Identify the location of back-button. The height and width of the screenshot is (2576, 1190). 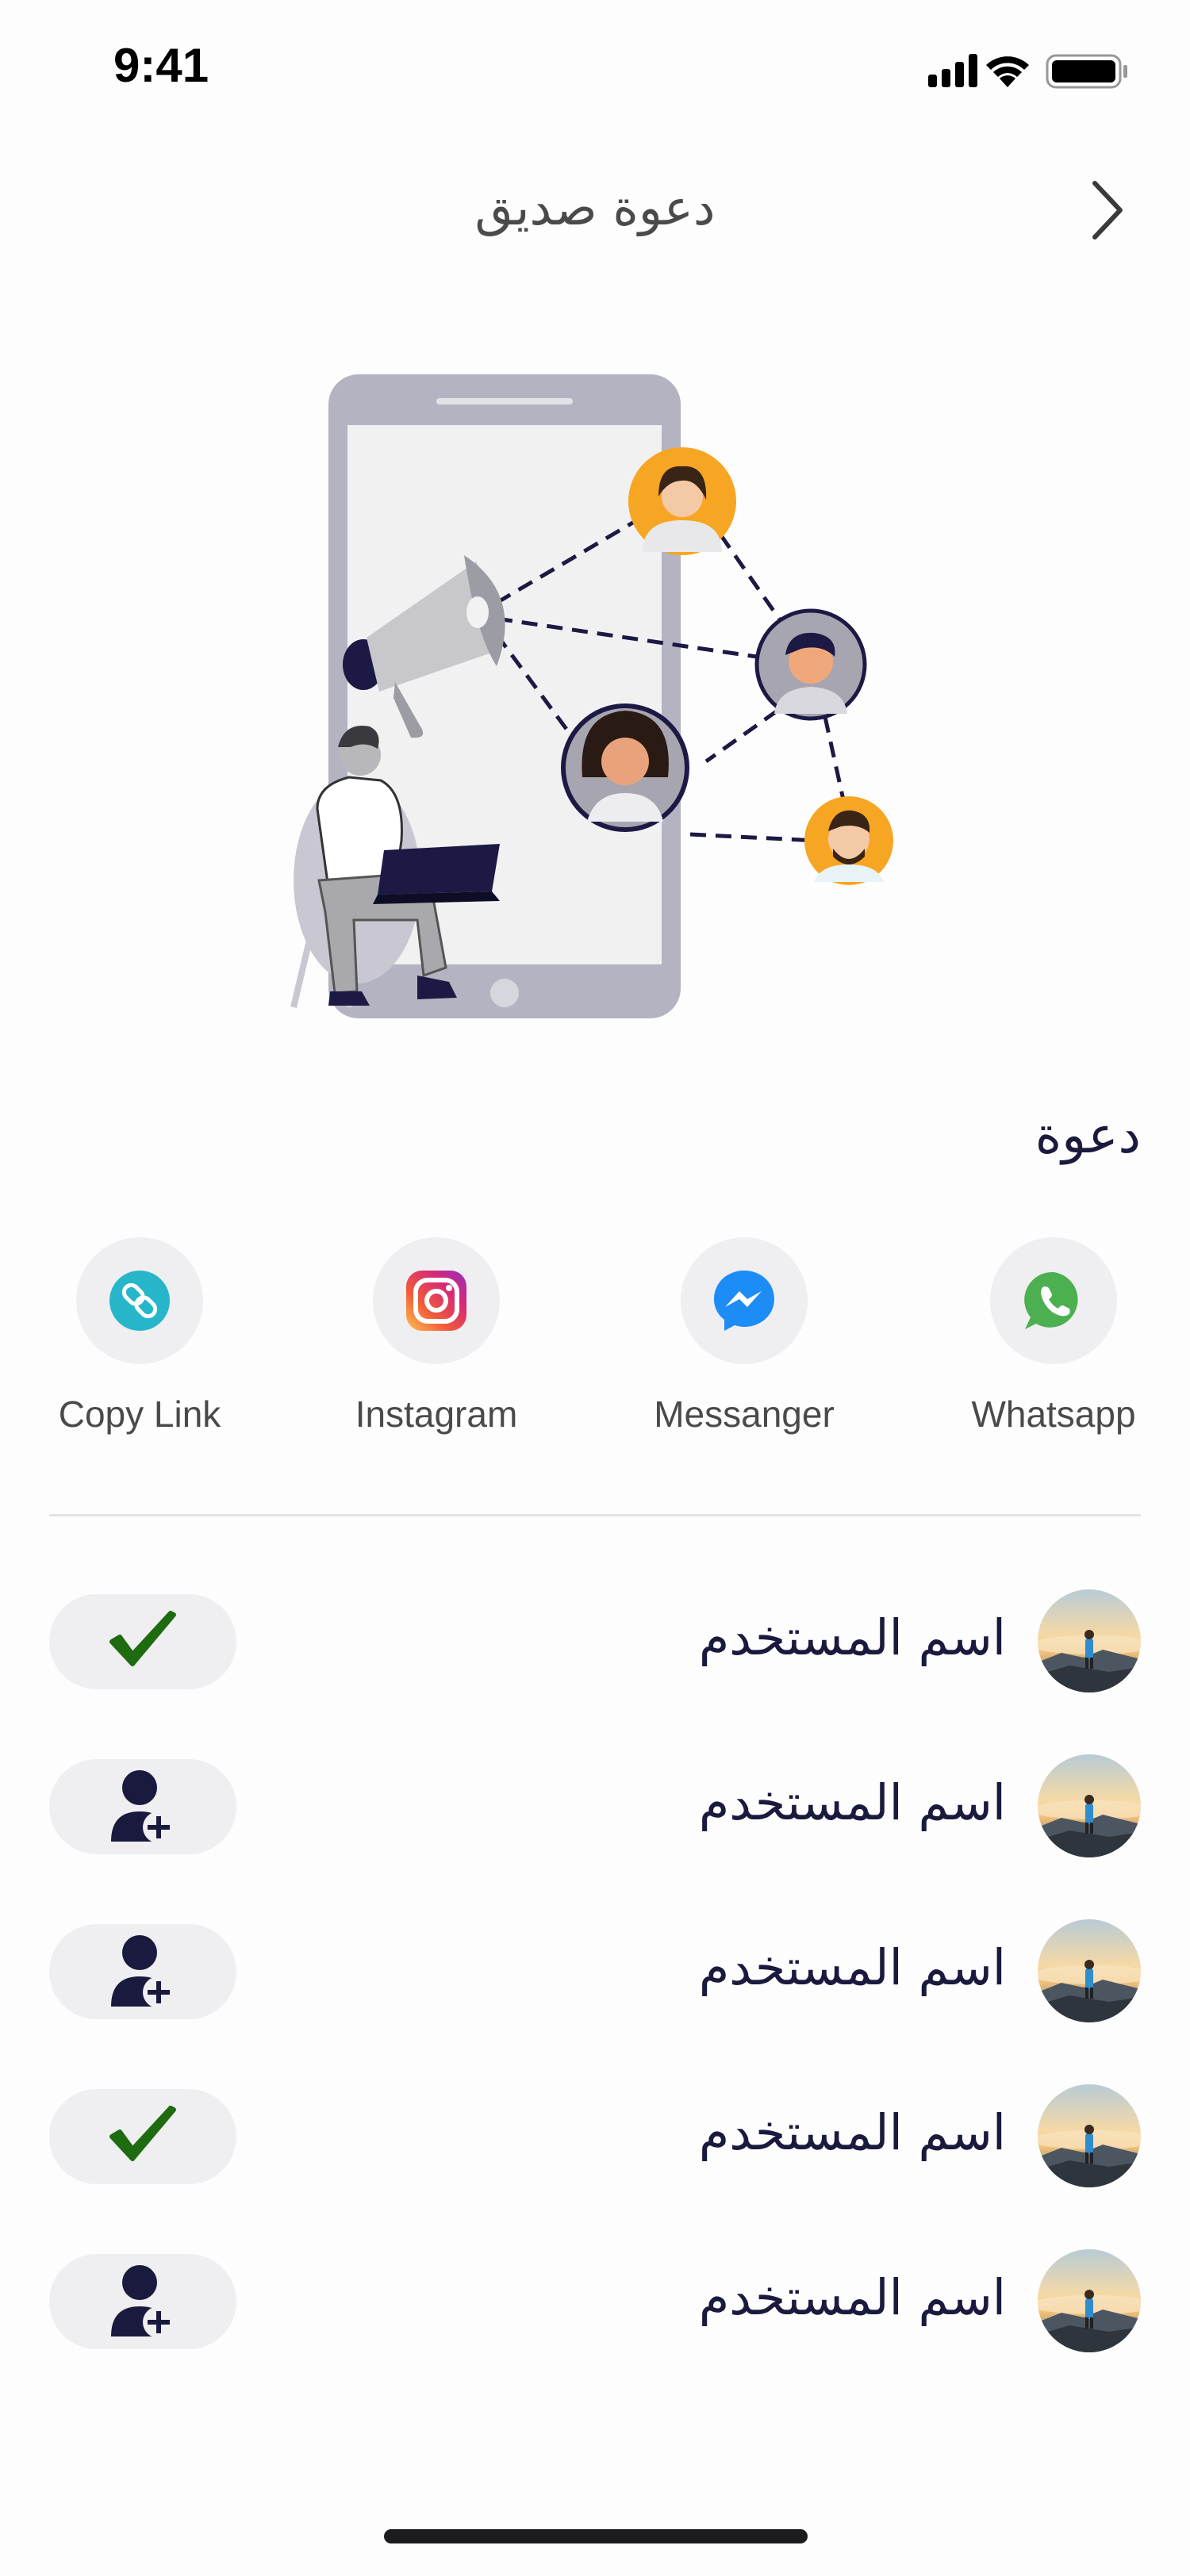
(1106, 210).